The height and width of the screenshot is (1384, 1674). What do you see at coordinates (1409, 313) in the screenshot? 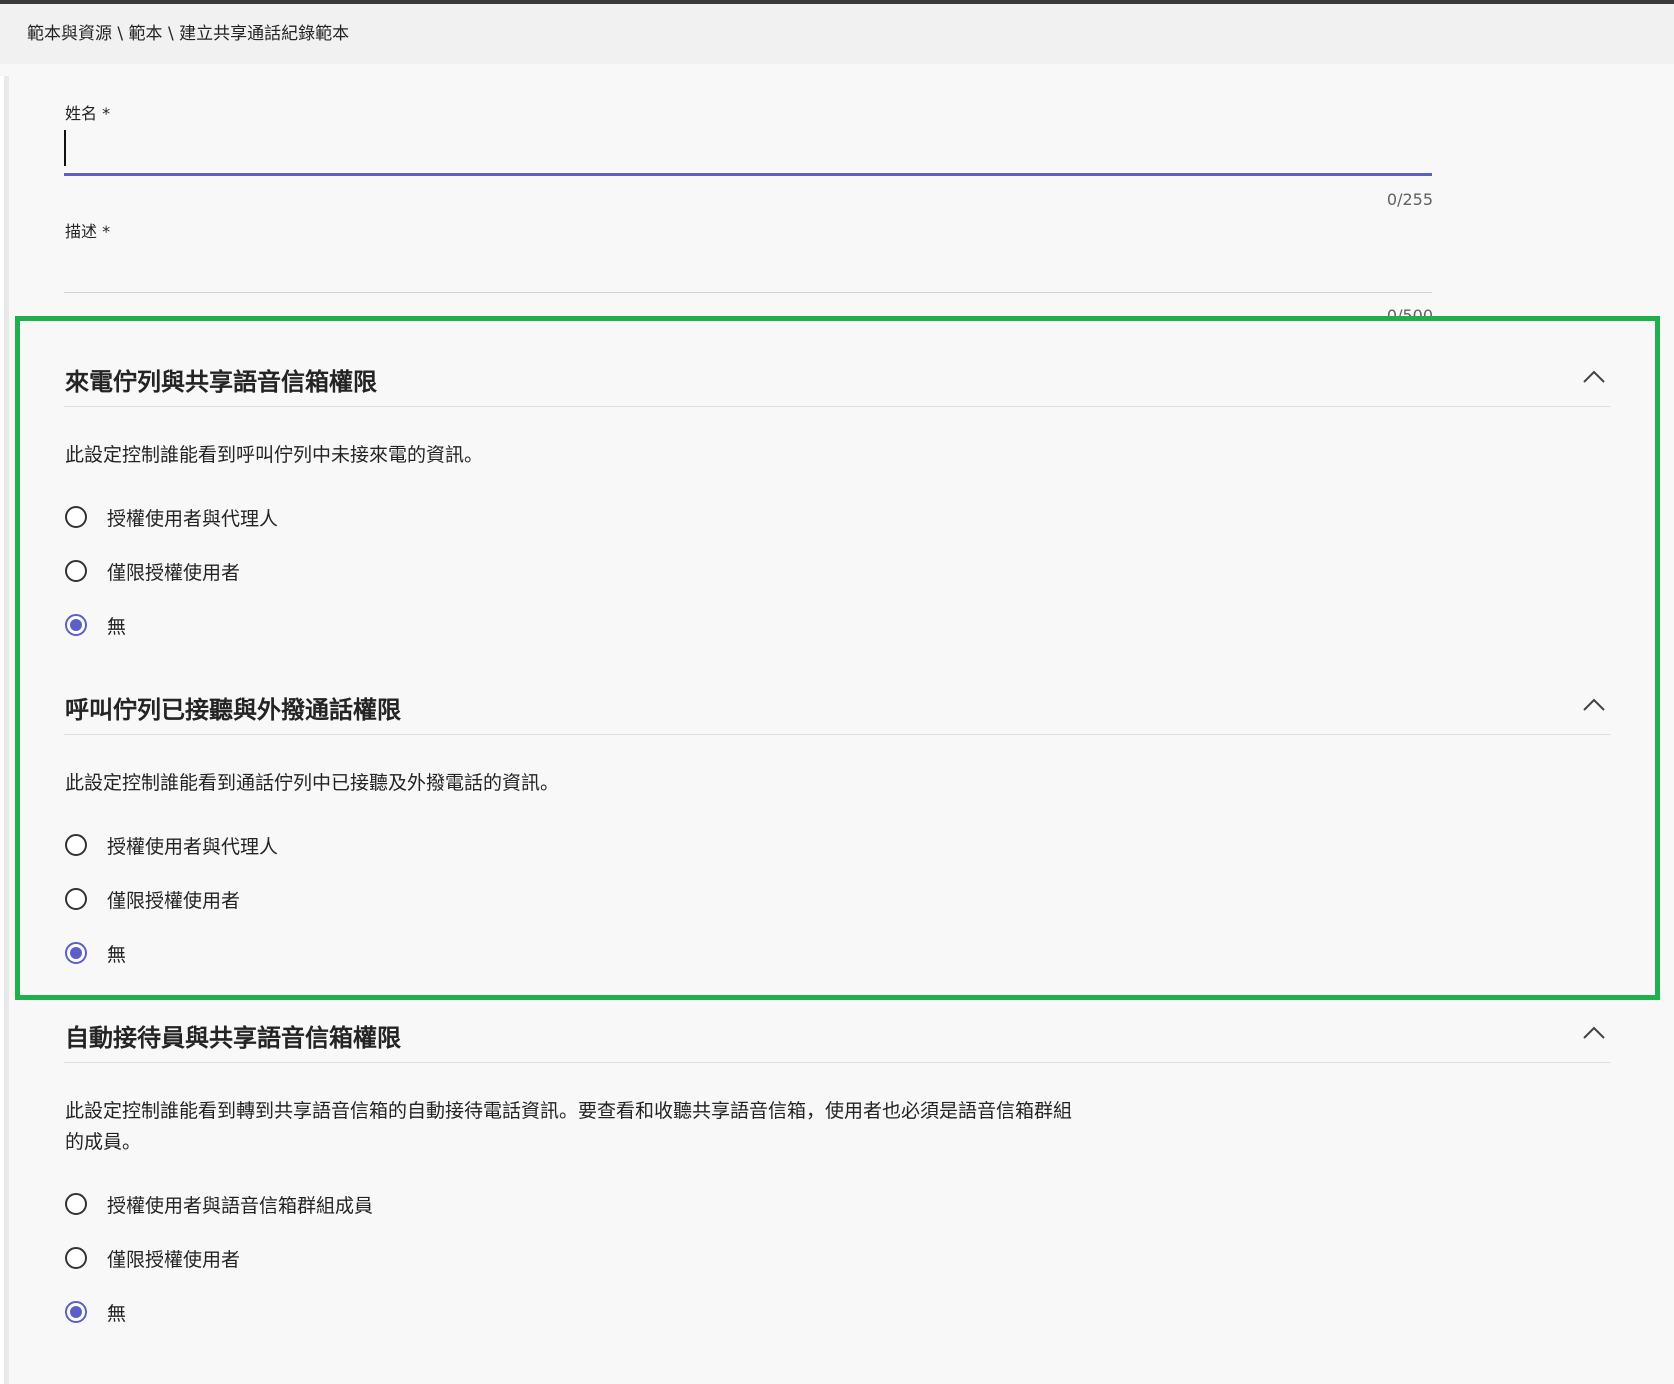
I see `description-counter: 0/500` at bounding box center [1409, 313].